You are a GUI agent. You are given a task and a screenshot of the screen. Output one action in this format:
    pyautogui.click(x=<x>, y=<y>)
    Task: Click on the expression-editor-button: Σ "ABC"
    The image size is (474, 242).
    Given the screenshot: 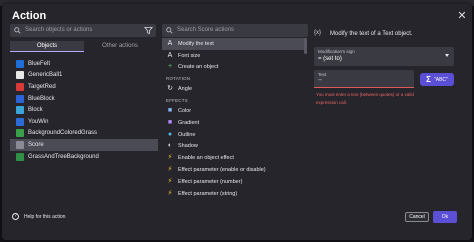 What is the action you would take?
    pyautogui.click(x=437, y=79)
    